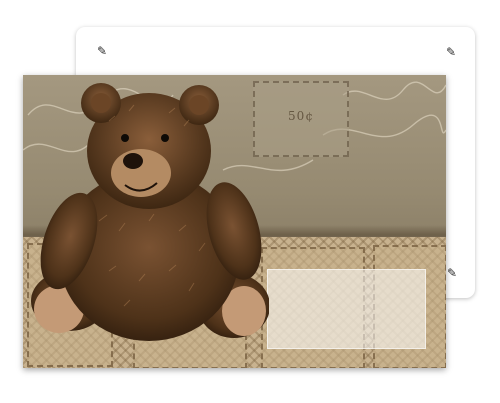  I want to click on address-label-area, so click(346, 309).